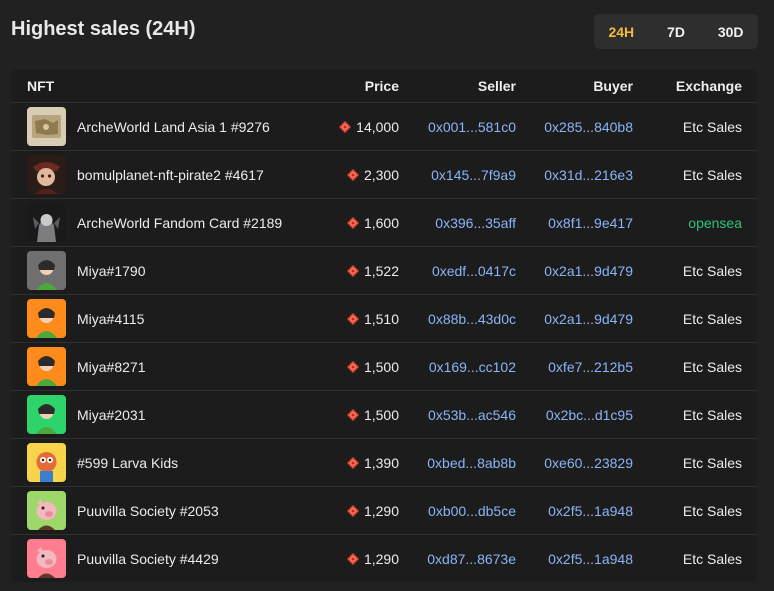 The image size is (774, 591). What do you see at coordinates (173, 127) in the screenshot?
I see `nft-name: ArcheWorld Land Asia 1 #9276` at bounding box center [173, 127].